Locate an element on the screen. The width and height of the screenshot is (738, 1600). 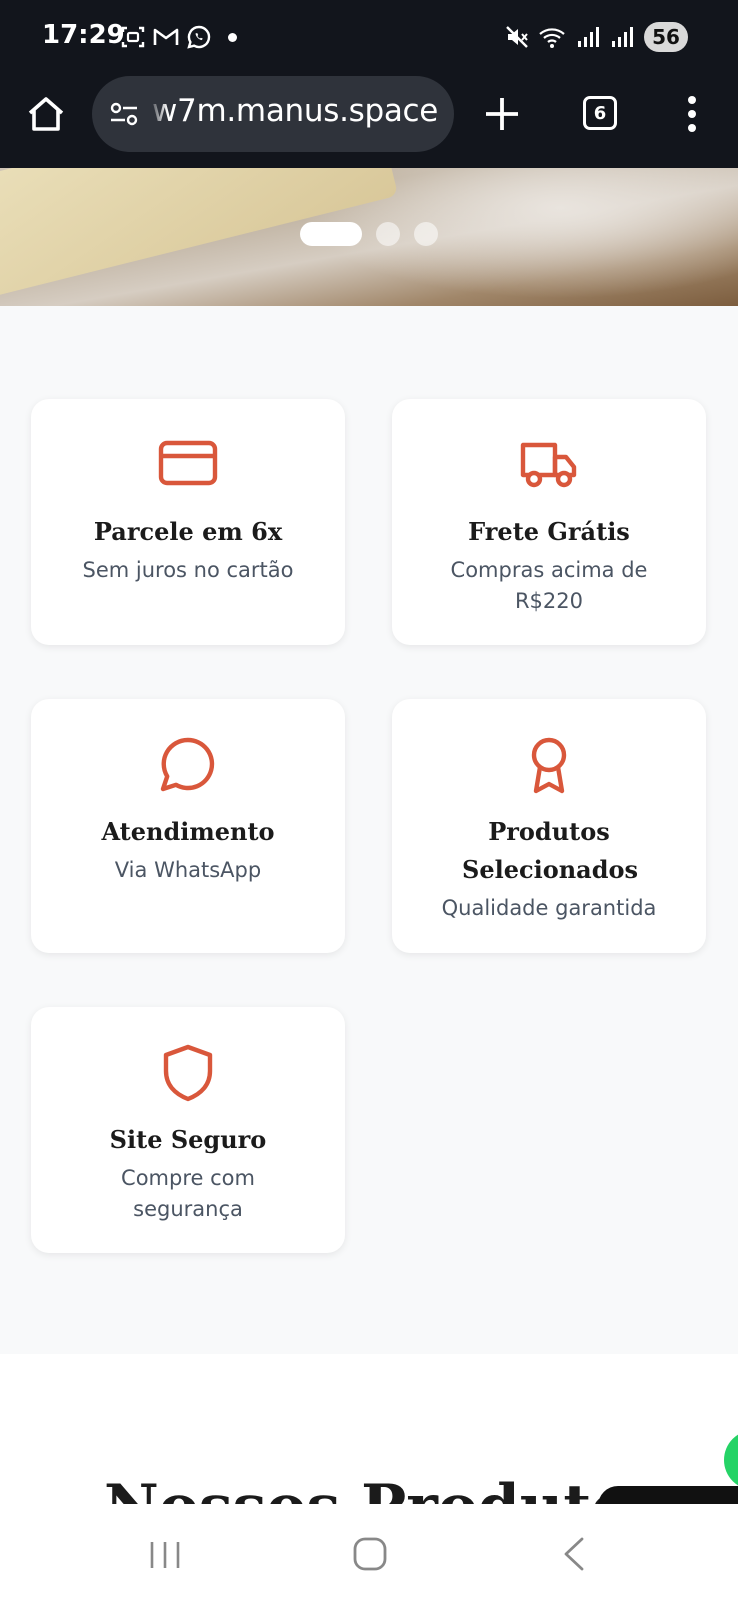
notification-dot-icon is located at coordinates (232, 37).